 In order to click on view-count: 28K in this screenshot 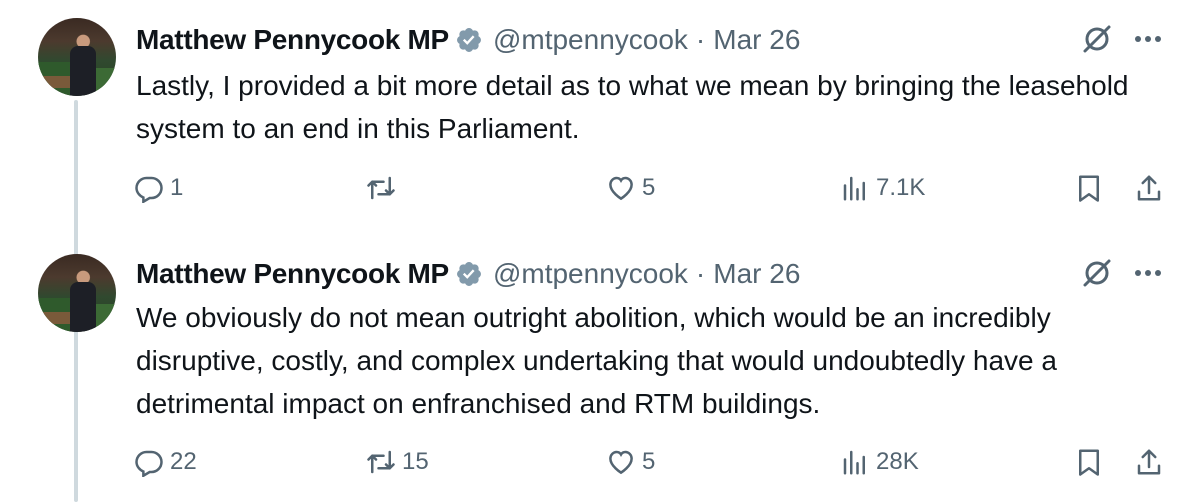, I will do `click(897, 461)`.